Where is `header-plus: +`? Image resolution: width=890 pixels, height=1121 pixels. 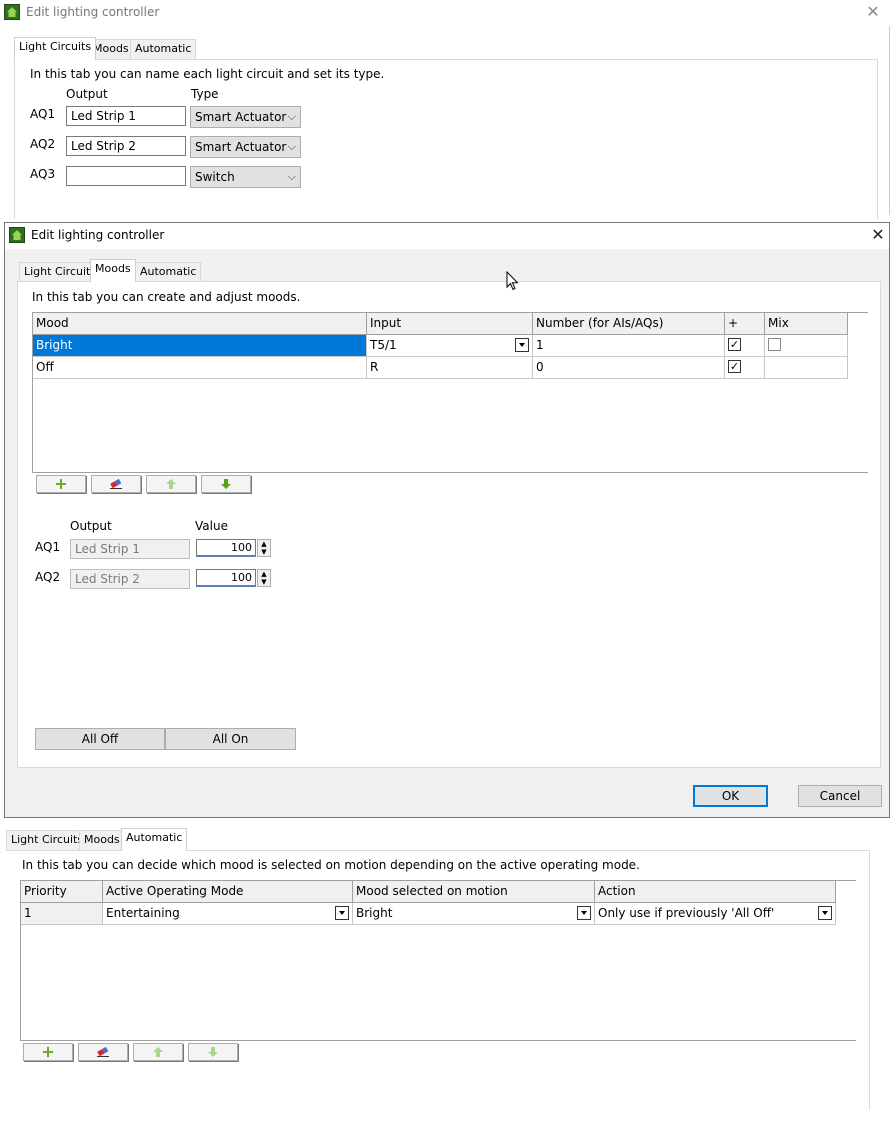 header-plus: + is located at coordinates (745, 324).